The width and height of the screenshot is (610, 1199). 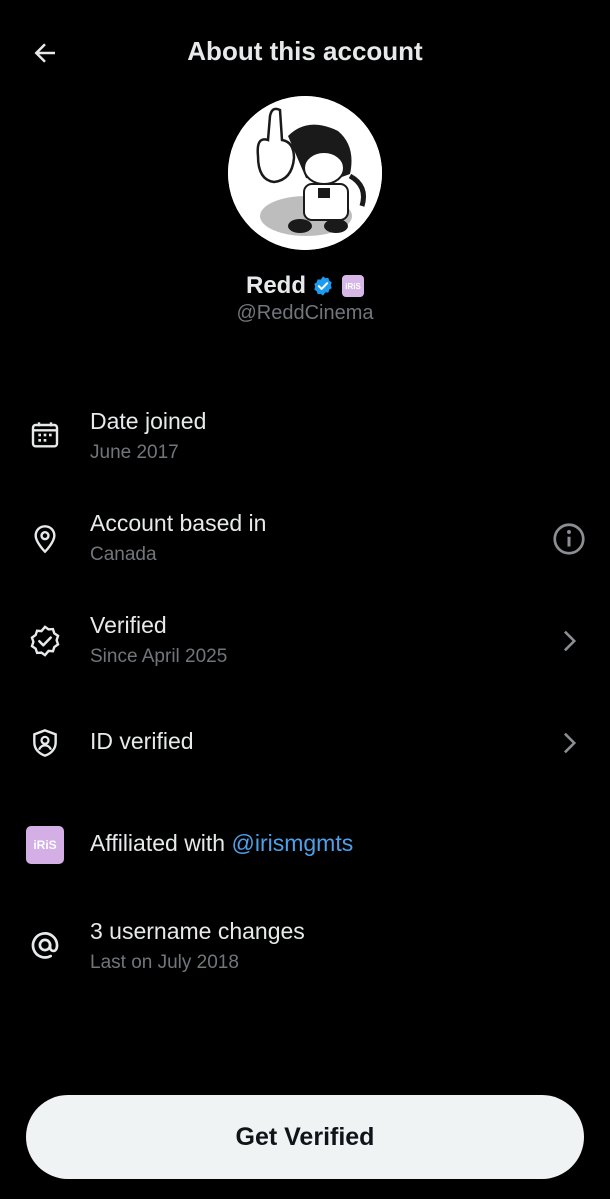 I want to click on detail-label: 3 username changes, so click(x=197, y=931).